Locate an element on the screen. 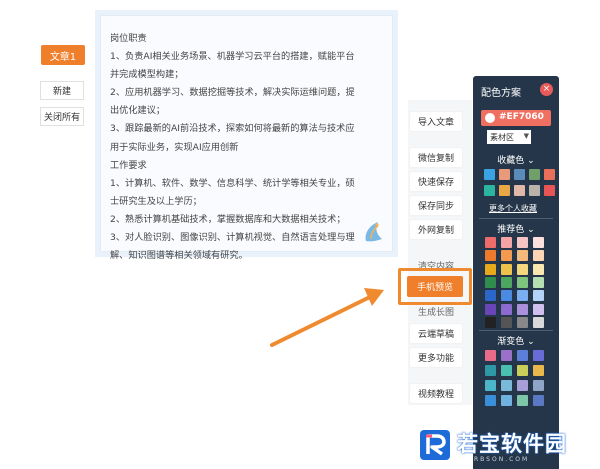 This screenshot has width=600, height=469. material-select: 素材区 ▼ is located at coordinates (509, 137).